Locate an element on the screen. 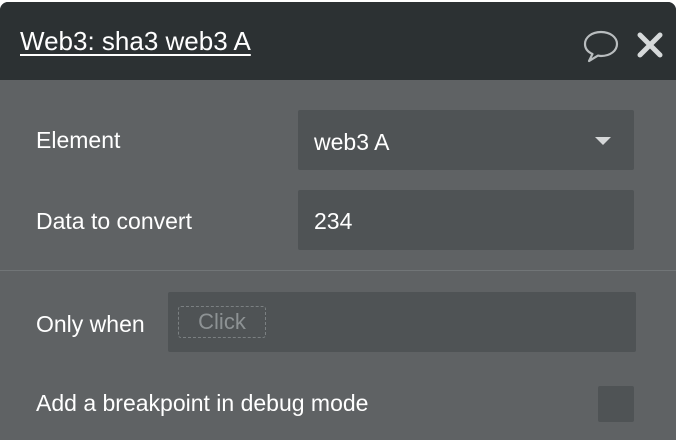 This screenshot has width=676, height=440. breakpoint-label: Add a breakpoint in debug mode is located at coordinates (202, 403).